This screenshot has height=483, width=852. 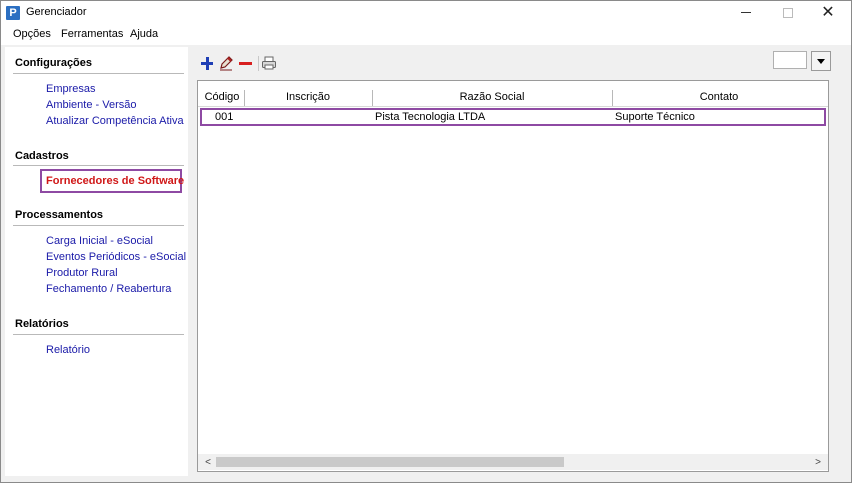 I want to click on sidebar-item-atualizar-competencia: Atualizar Competência Ativa, so click(x=115, y=121).